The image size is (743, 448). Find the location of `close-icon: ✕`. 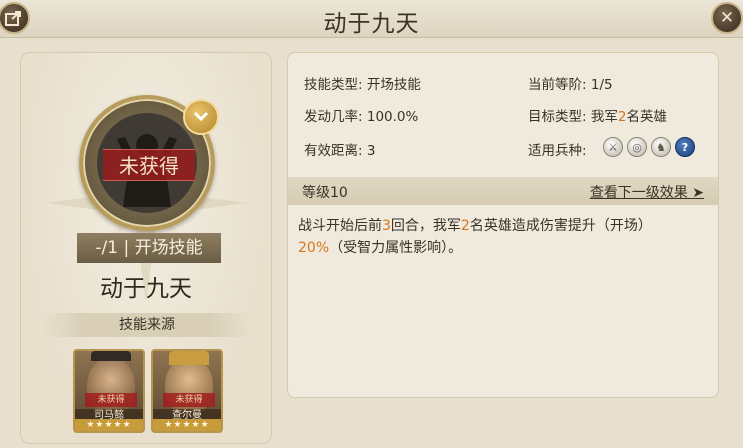

close-icon: ✕ is located at coordinates (727, 18).